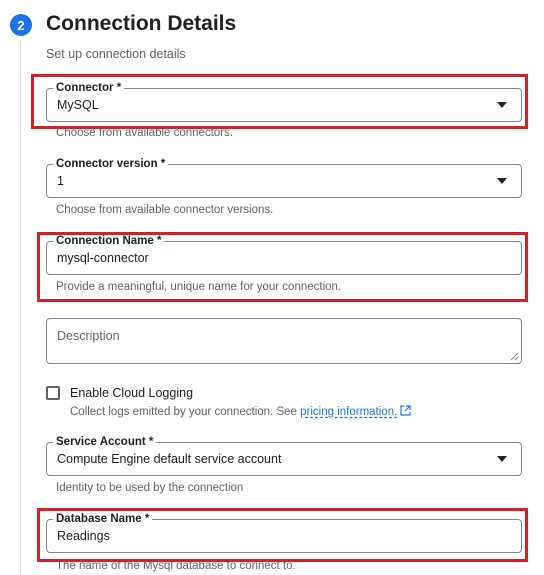 The width and height of the screenshot is (544, 575). Describe the element at coordinates (141, 23) in the screenshot. I see `section-title: Connection Details` at that location.